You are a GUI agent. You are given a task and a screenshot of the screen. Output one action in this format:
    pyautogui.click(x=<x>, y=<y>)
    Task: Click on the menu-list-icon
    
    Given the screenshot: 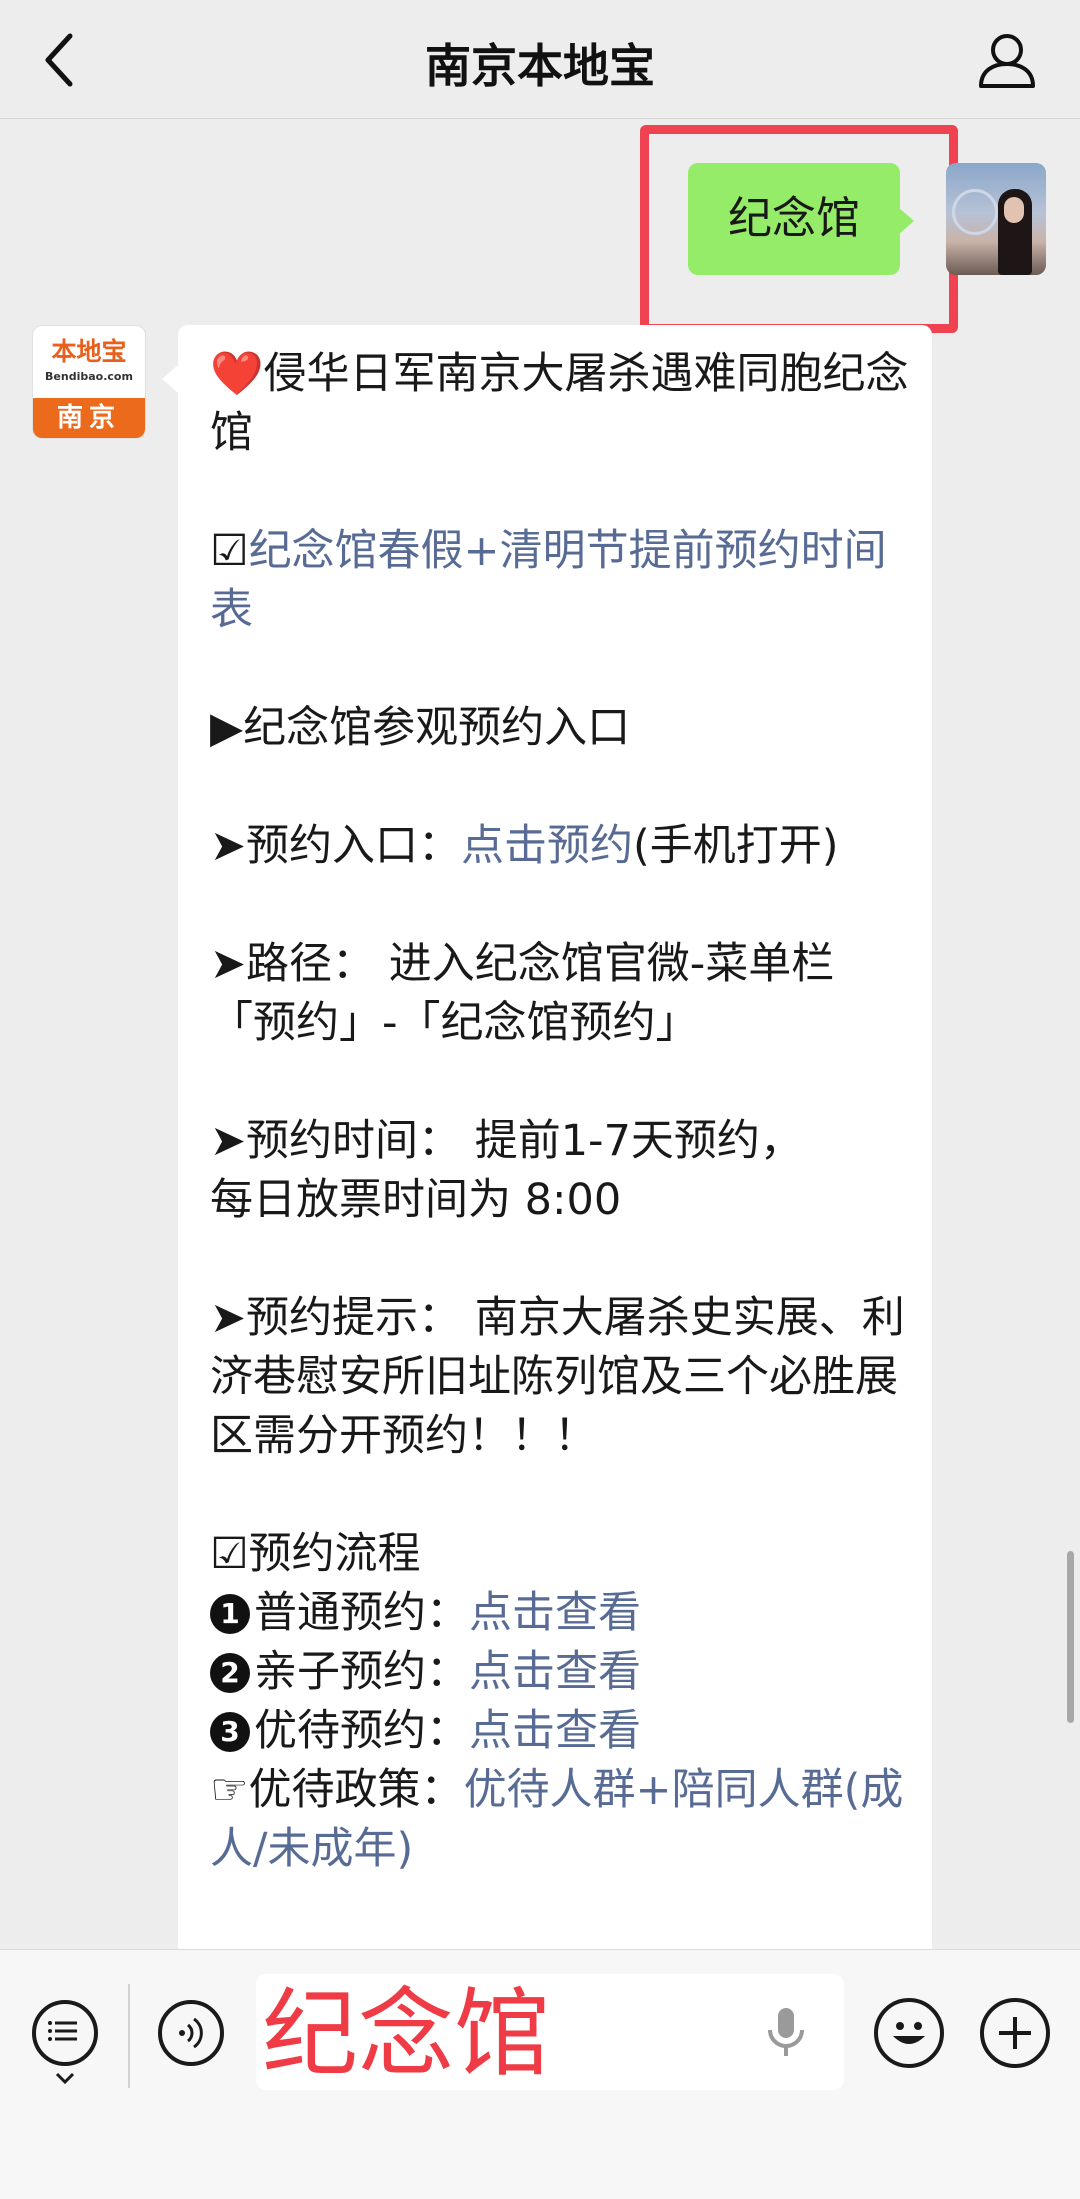 What is the action you would take?
    pyautogui.click(x=62, y=2031)
    